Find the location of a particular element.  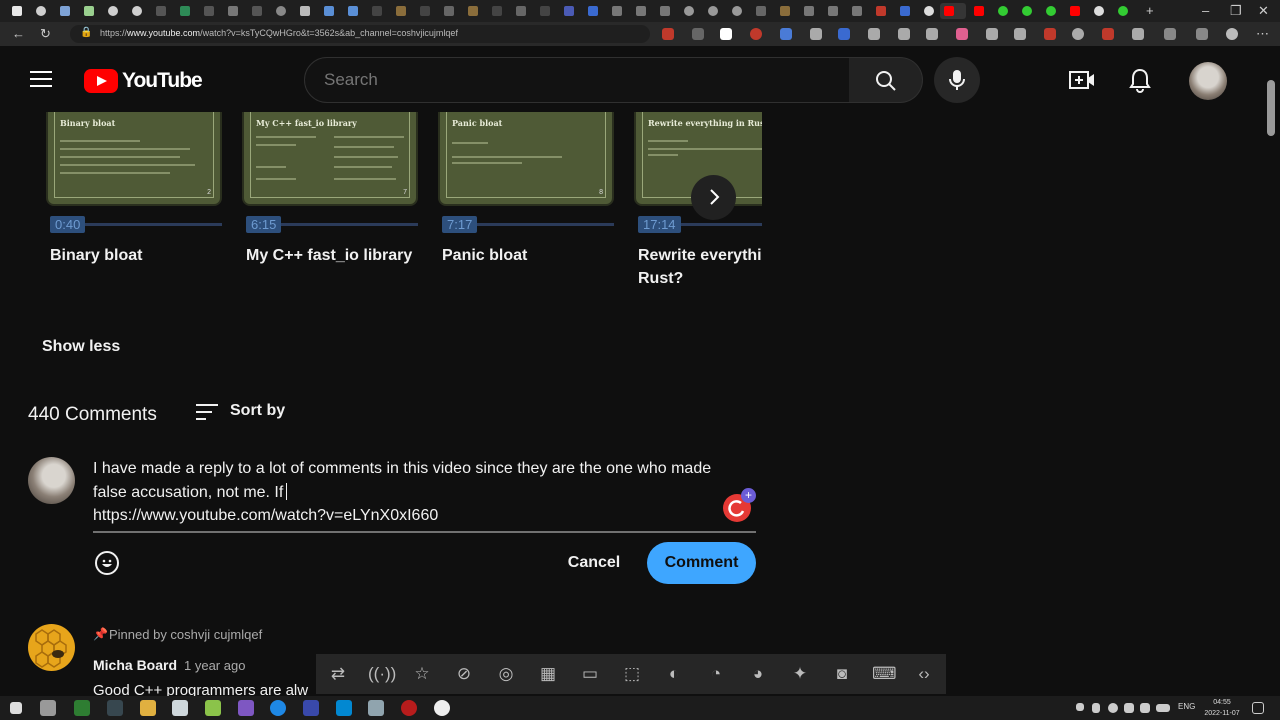

clock: 04:55 2022-11-07 is located at coordinates (1222, 708).